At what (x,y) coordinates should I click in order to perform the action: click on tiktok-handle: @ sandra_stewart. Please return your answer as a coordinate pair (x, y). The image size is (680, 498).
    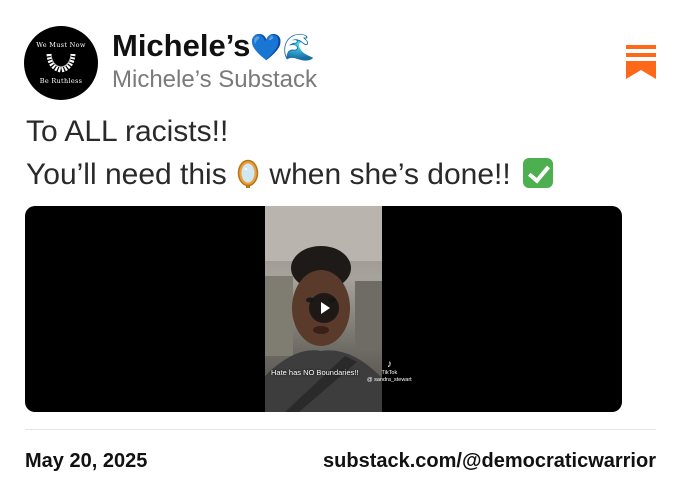
    Looking at the image, I should click on (389, 380).